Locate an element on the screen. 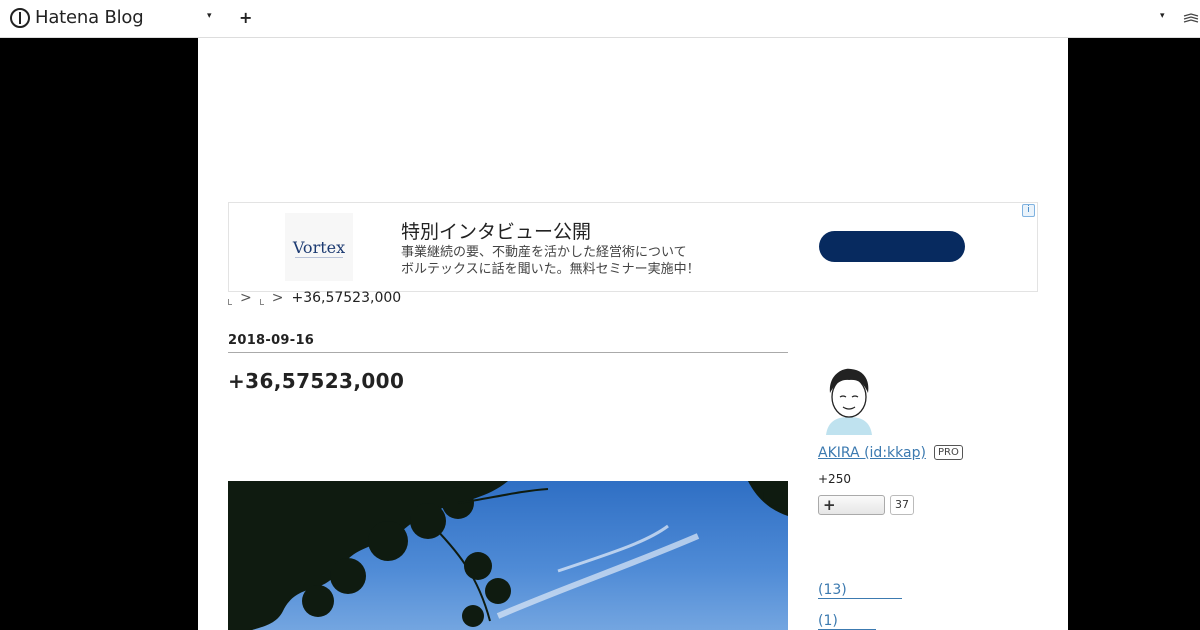 Image resolution: width=1200 pixels, height=630 pixels. ad-desc-line-1: 事業継続の要、不動産を活かした経営術について is located at coordinates (544, 252).